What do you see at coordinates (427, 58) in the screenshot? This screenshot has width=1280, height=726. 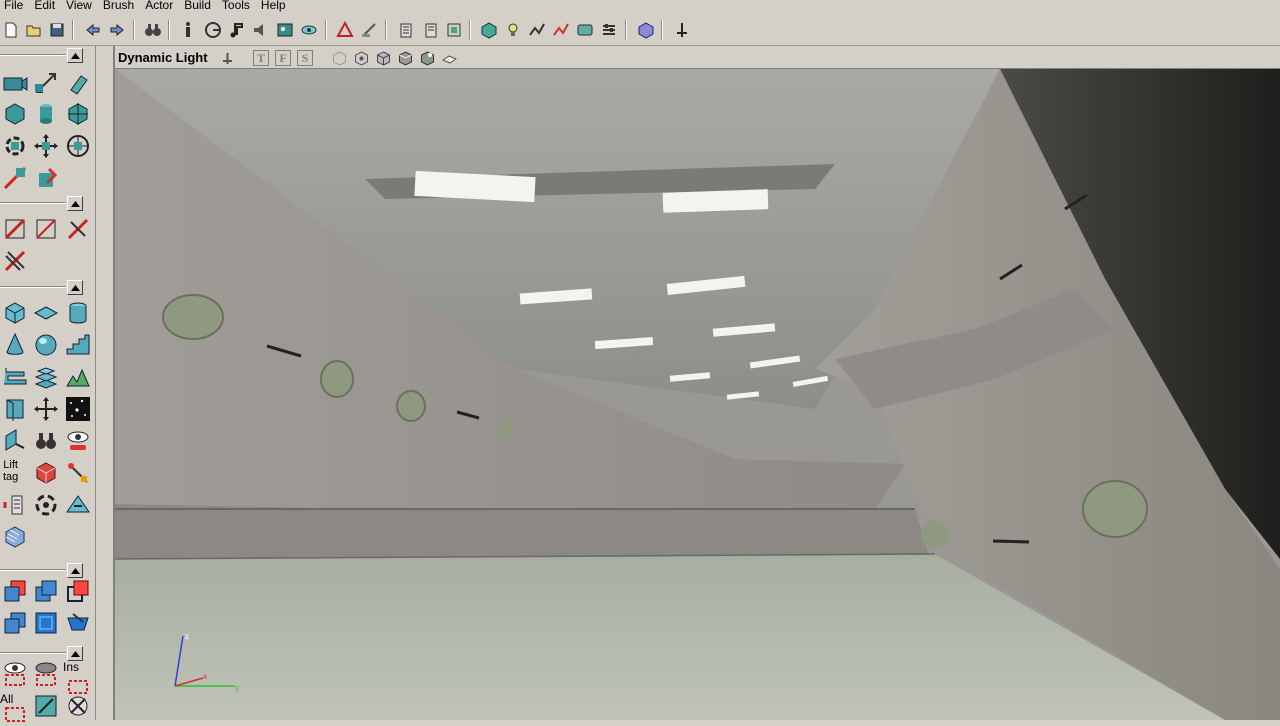 I see `dynamic-light-mode-icon` at bounding box center [427, 58].